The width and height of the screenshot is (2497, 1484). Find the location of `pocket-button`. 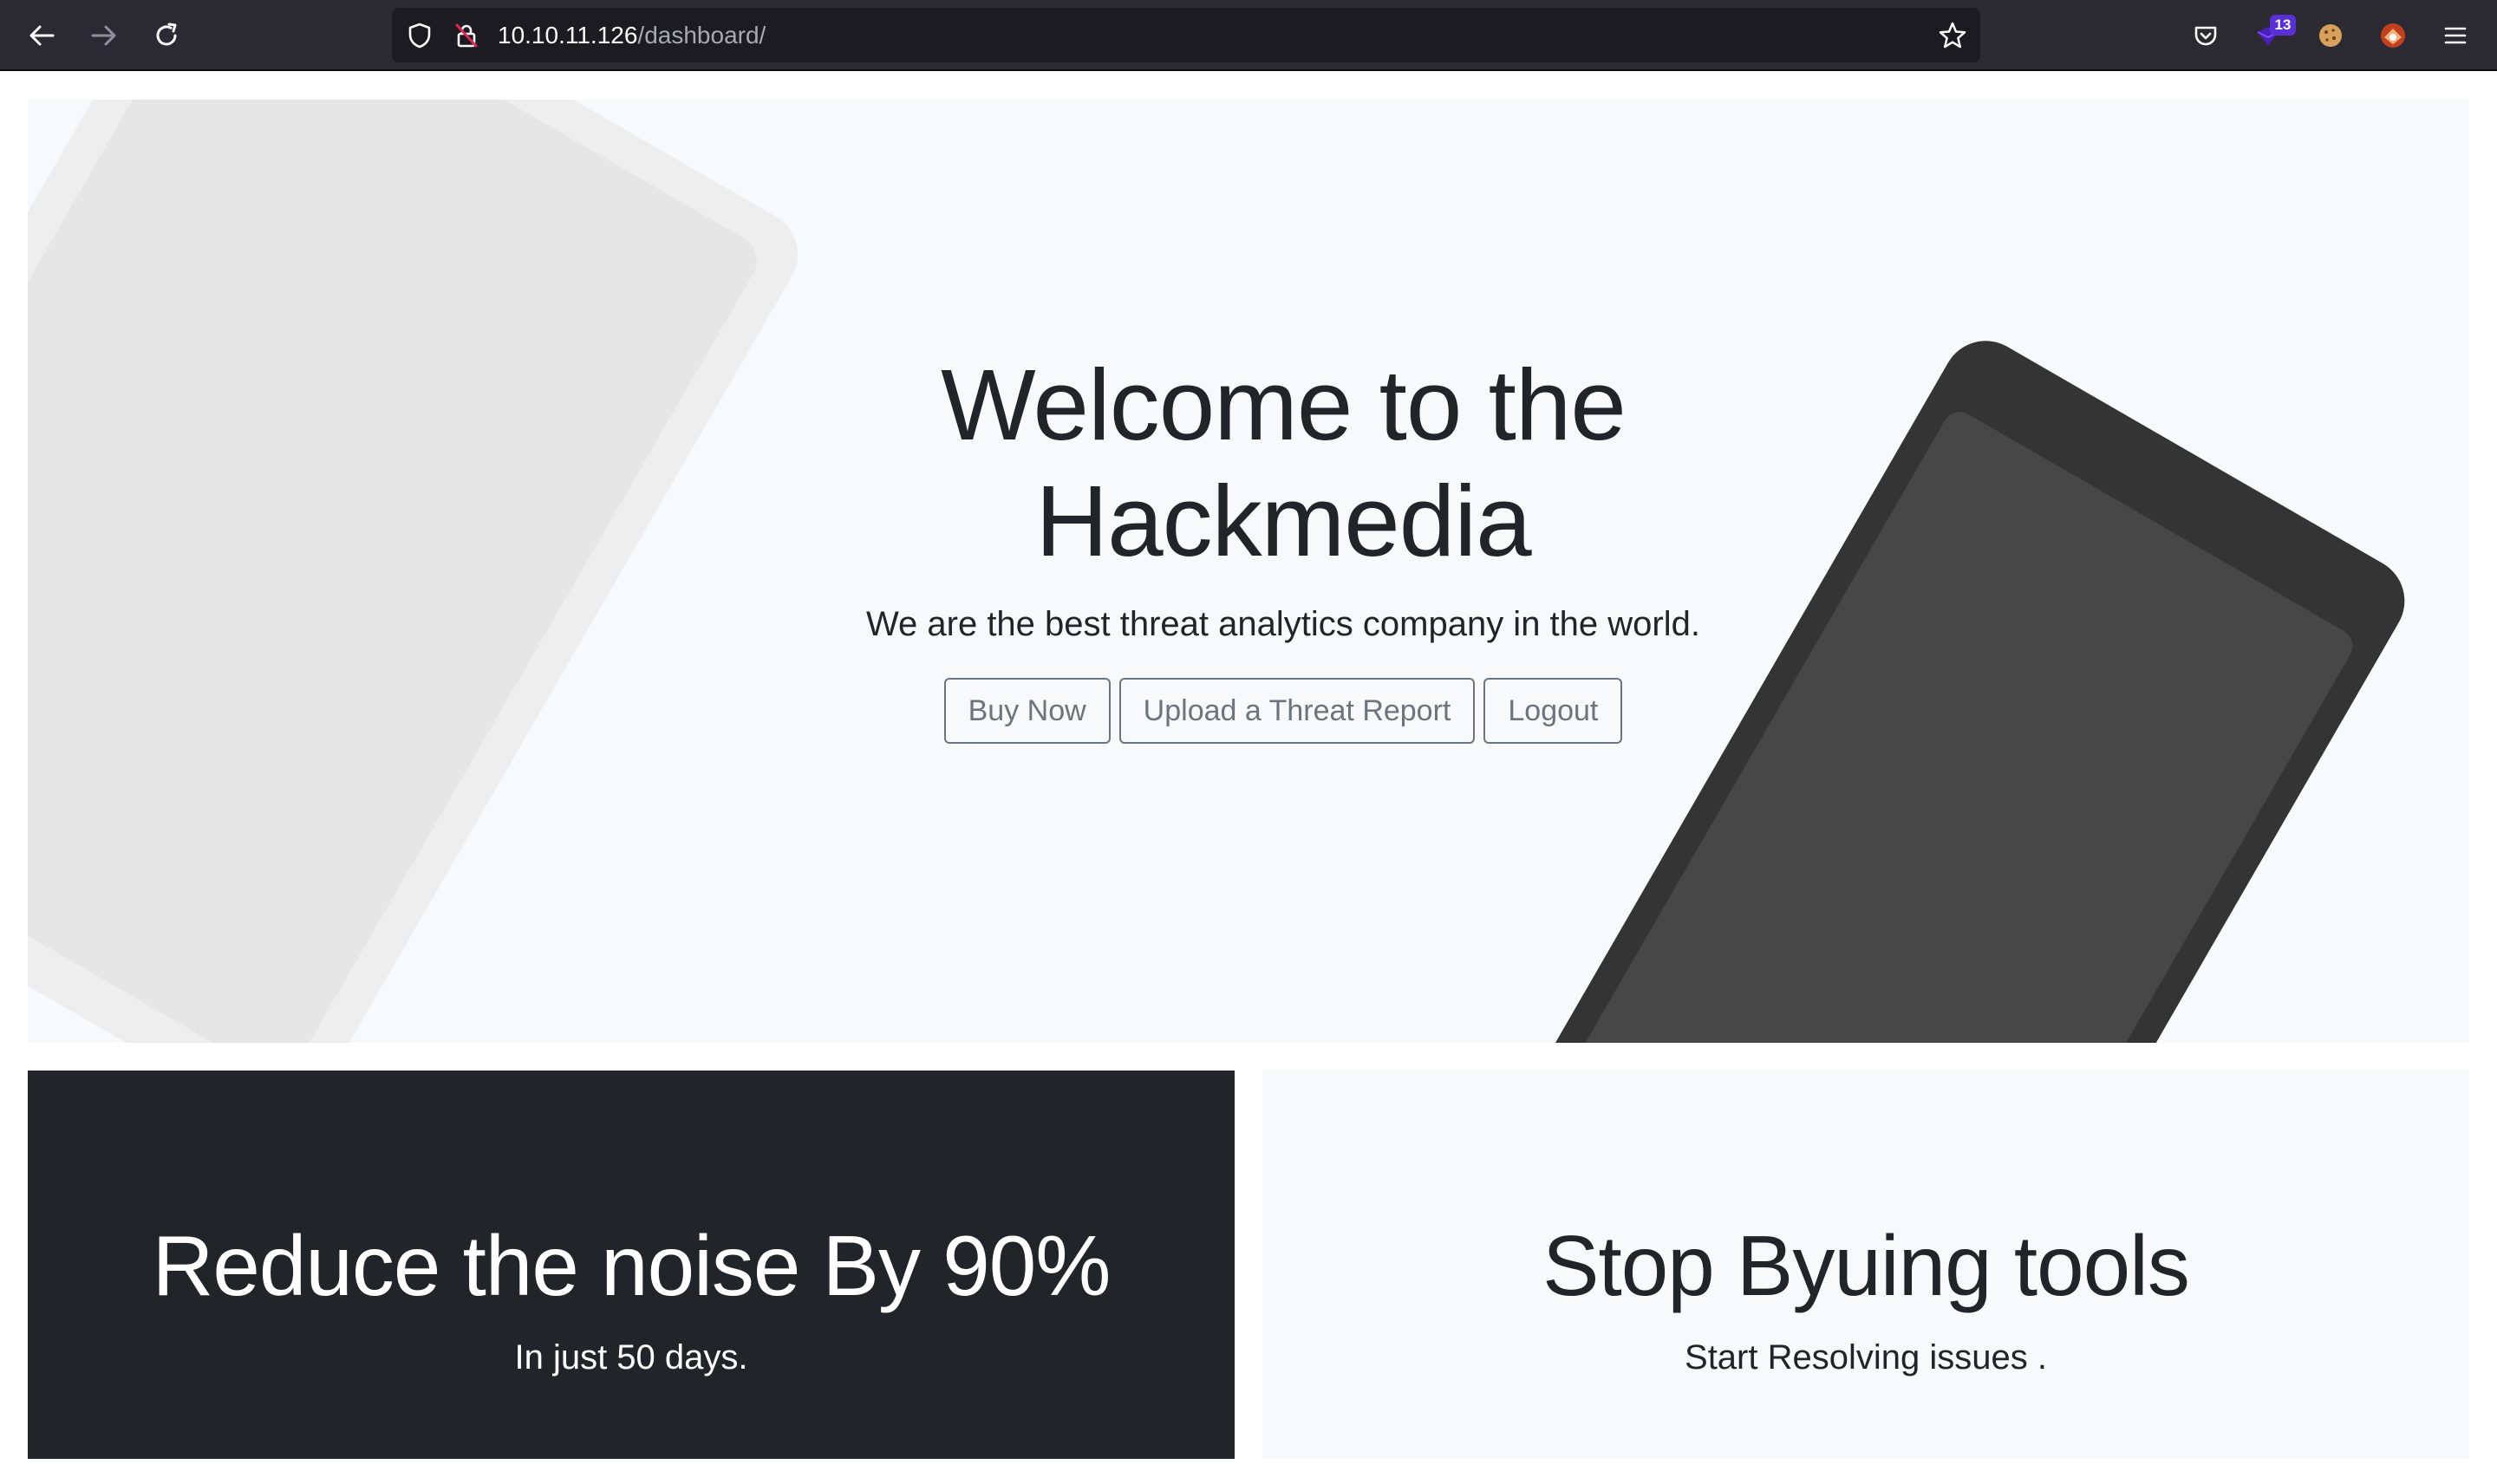

pocket-button is located at coordinates (2205, 35).